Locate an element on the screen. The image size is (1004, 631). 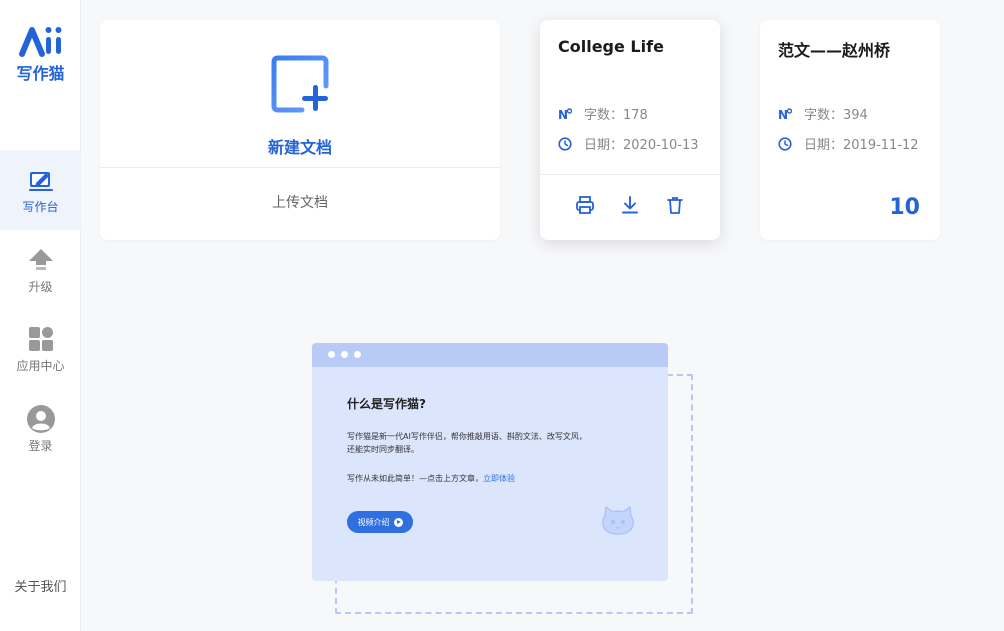
sidebar-item-upgrade: 升级 is located at coordinates (40, 270).